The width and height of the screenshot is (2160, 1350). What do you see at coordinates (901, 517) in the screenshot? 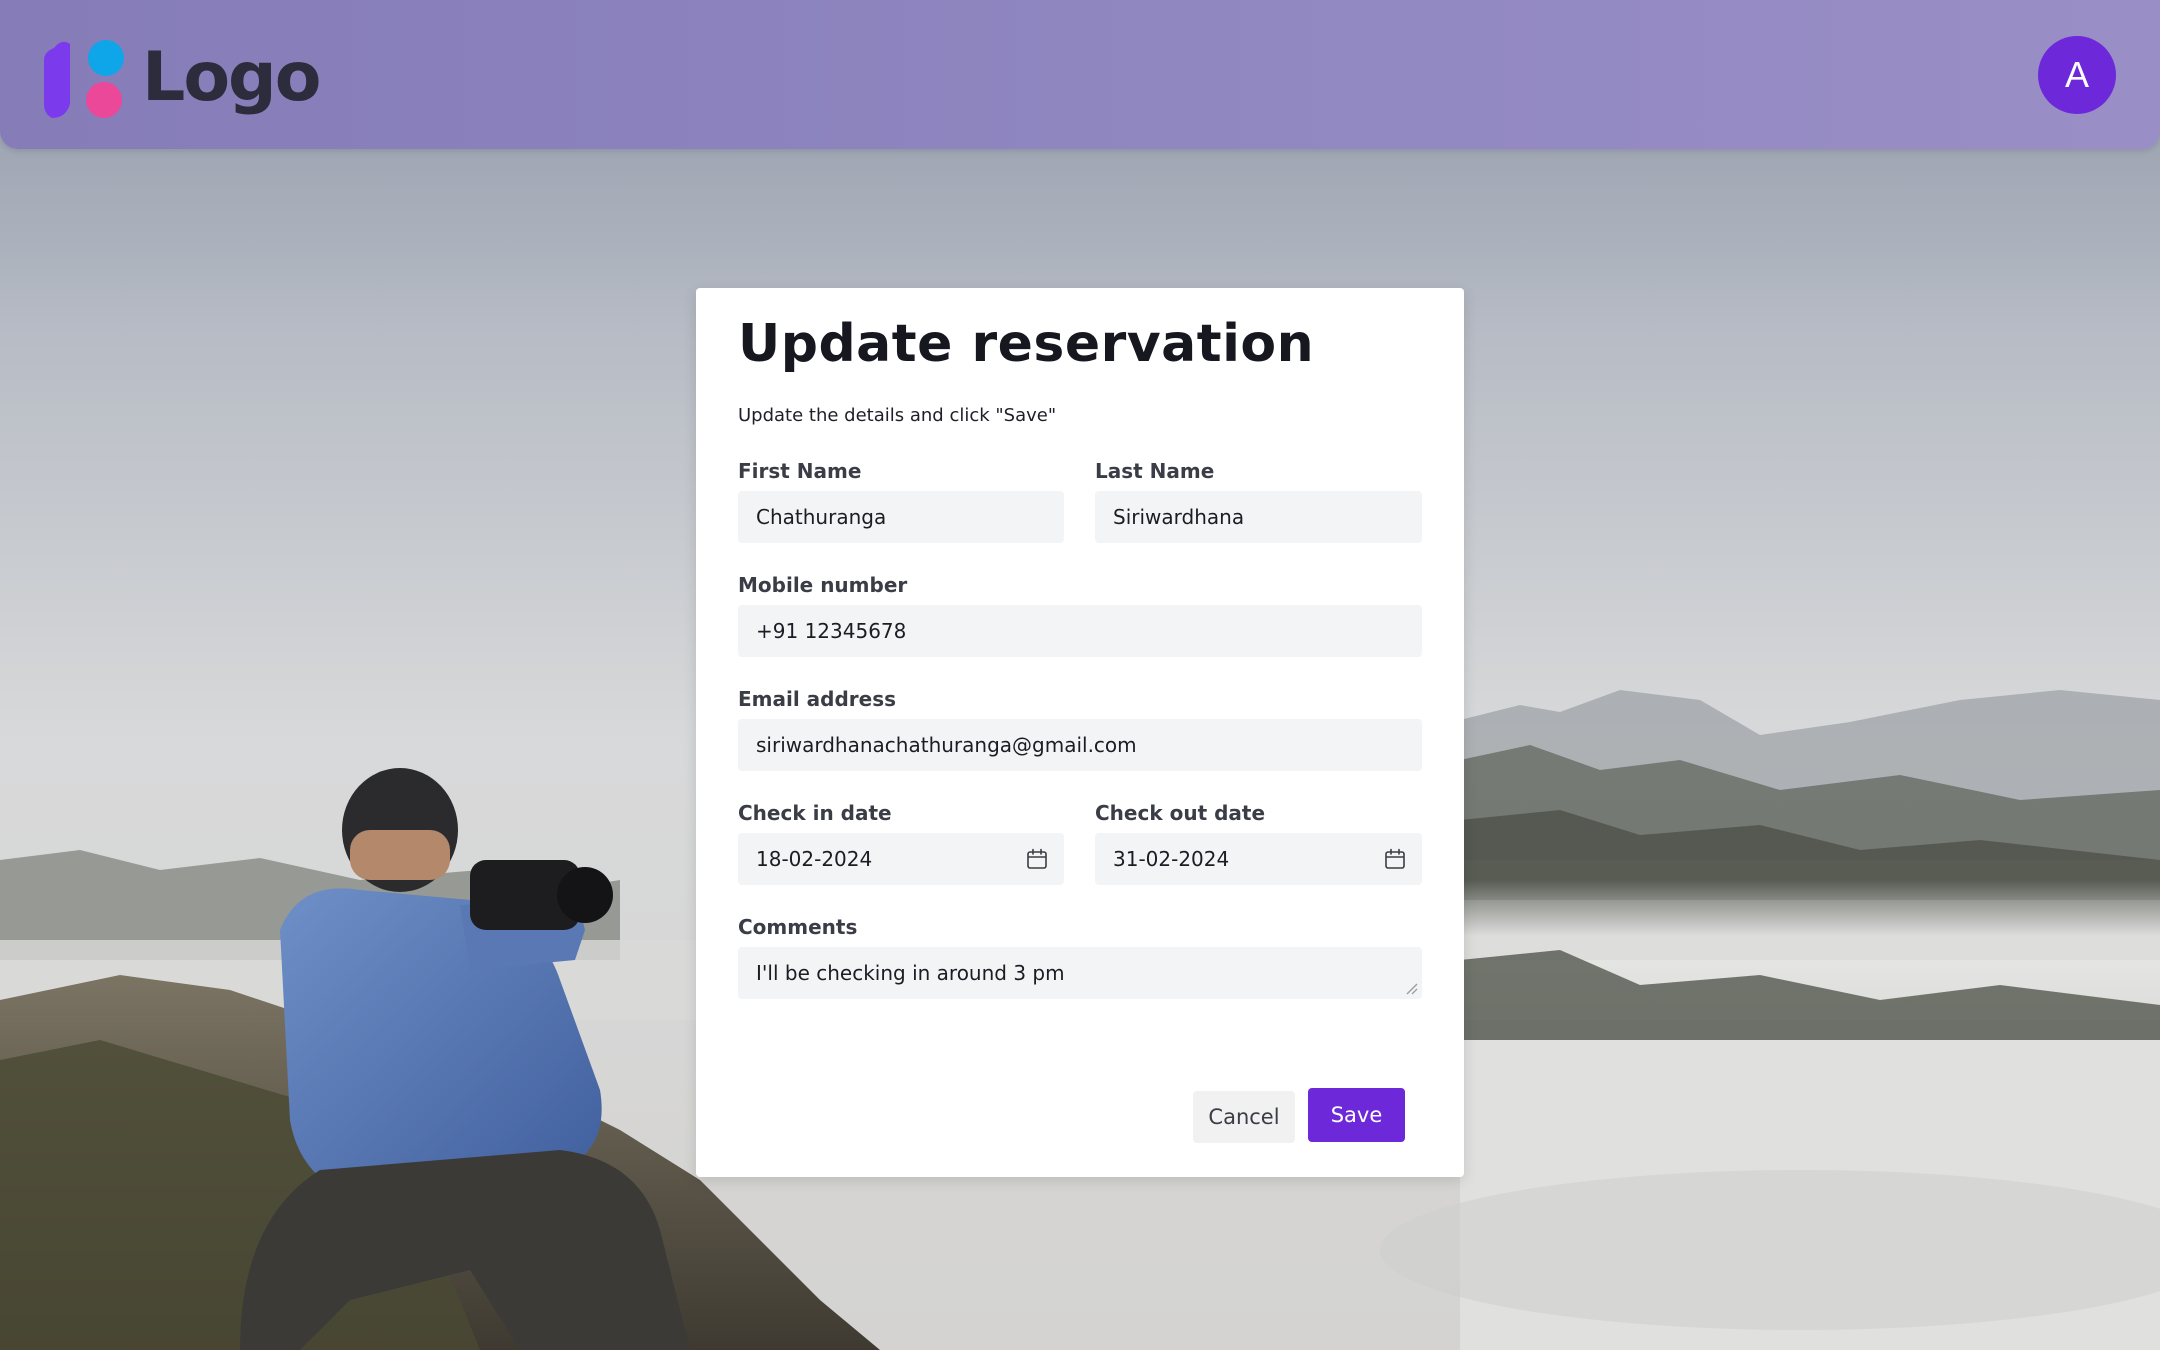
I see `first-name-input: Chathuranga` at bounding box center [901, 517].